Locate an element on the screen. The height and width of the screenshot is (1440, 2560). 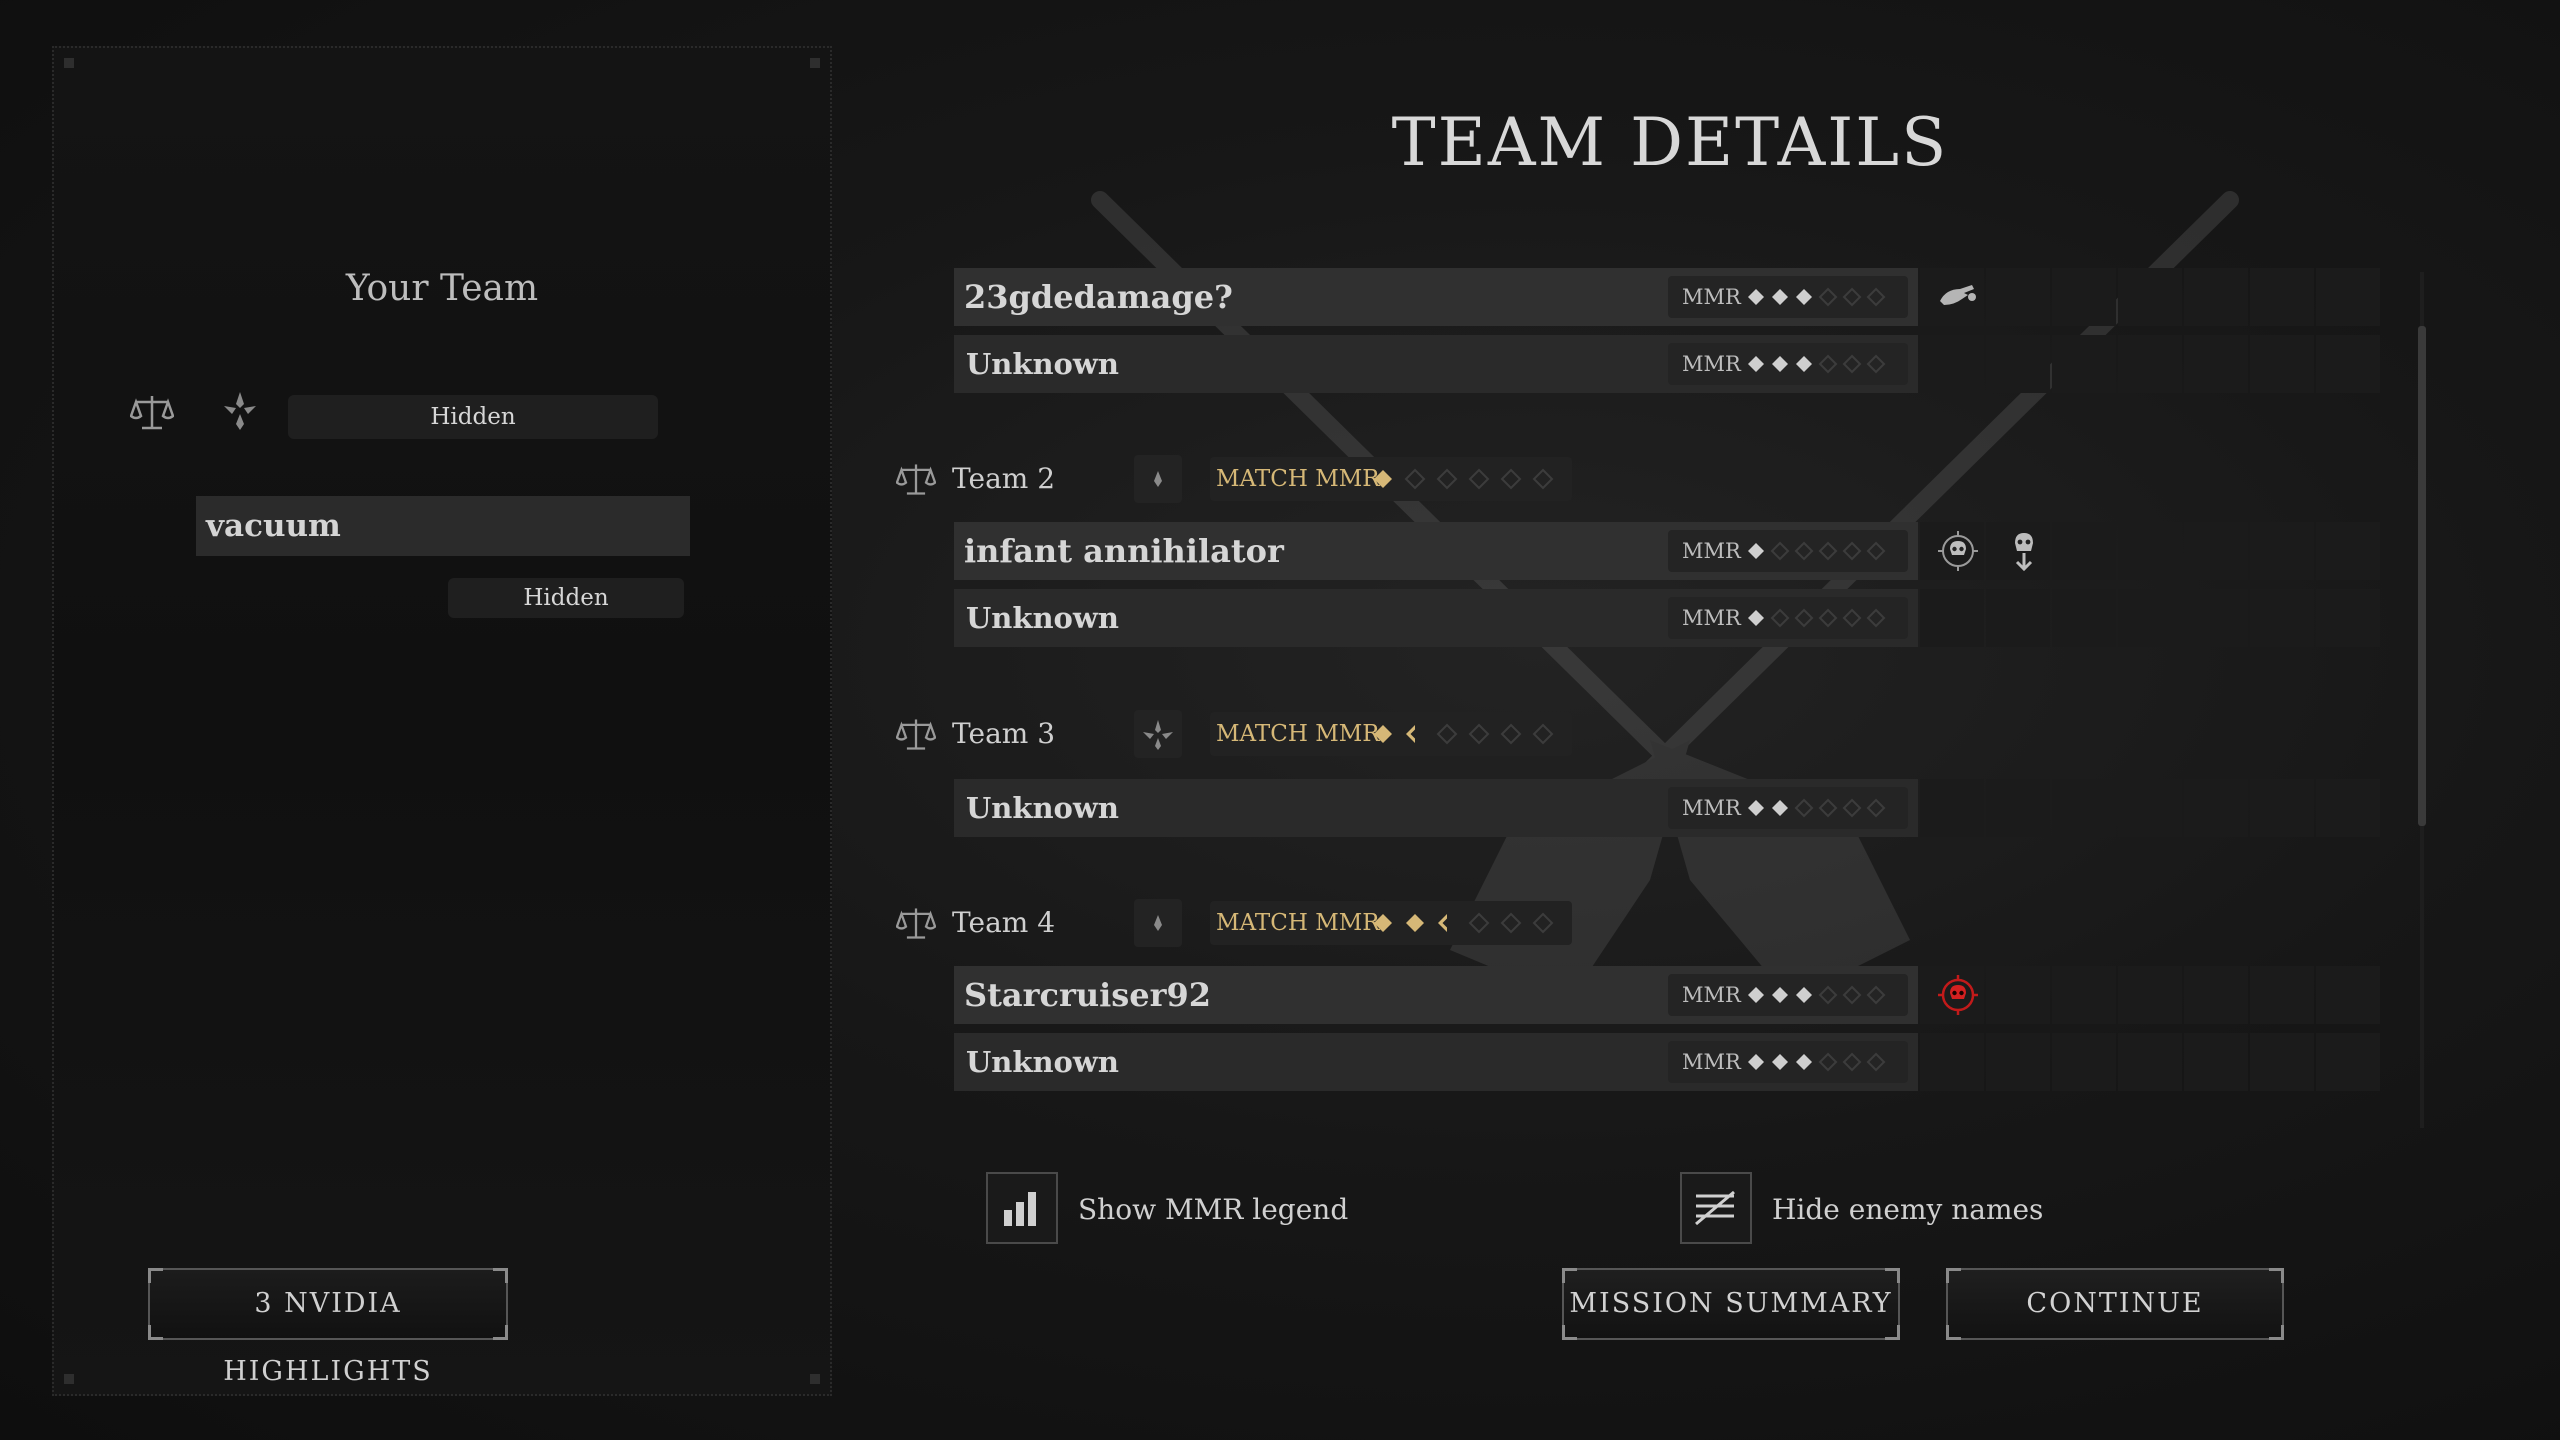
player-row: 23gdedamage? MMR is located at coordinates (1436, 297).